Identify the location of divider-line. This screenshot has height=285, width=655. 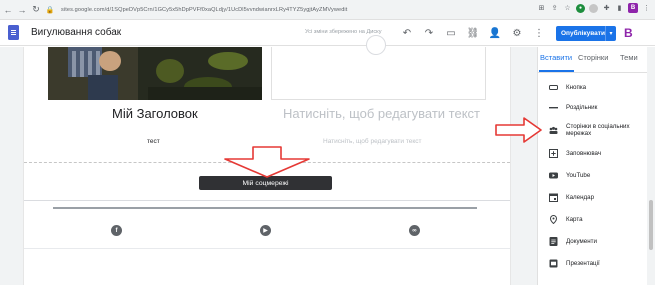
(265, 208).